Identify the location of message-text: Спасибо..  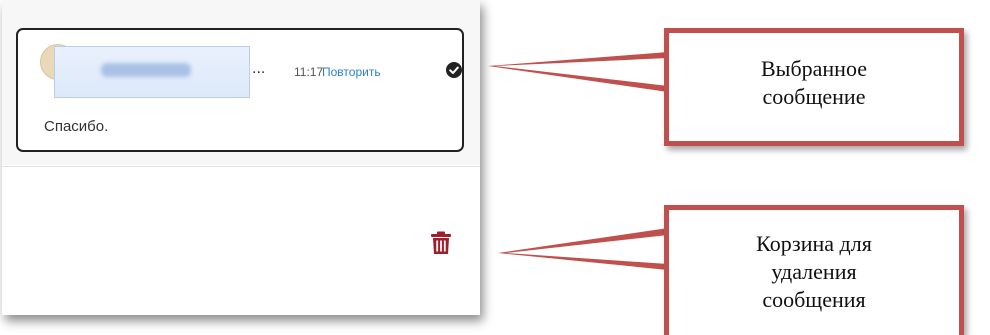
(76, 126).